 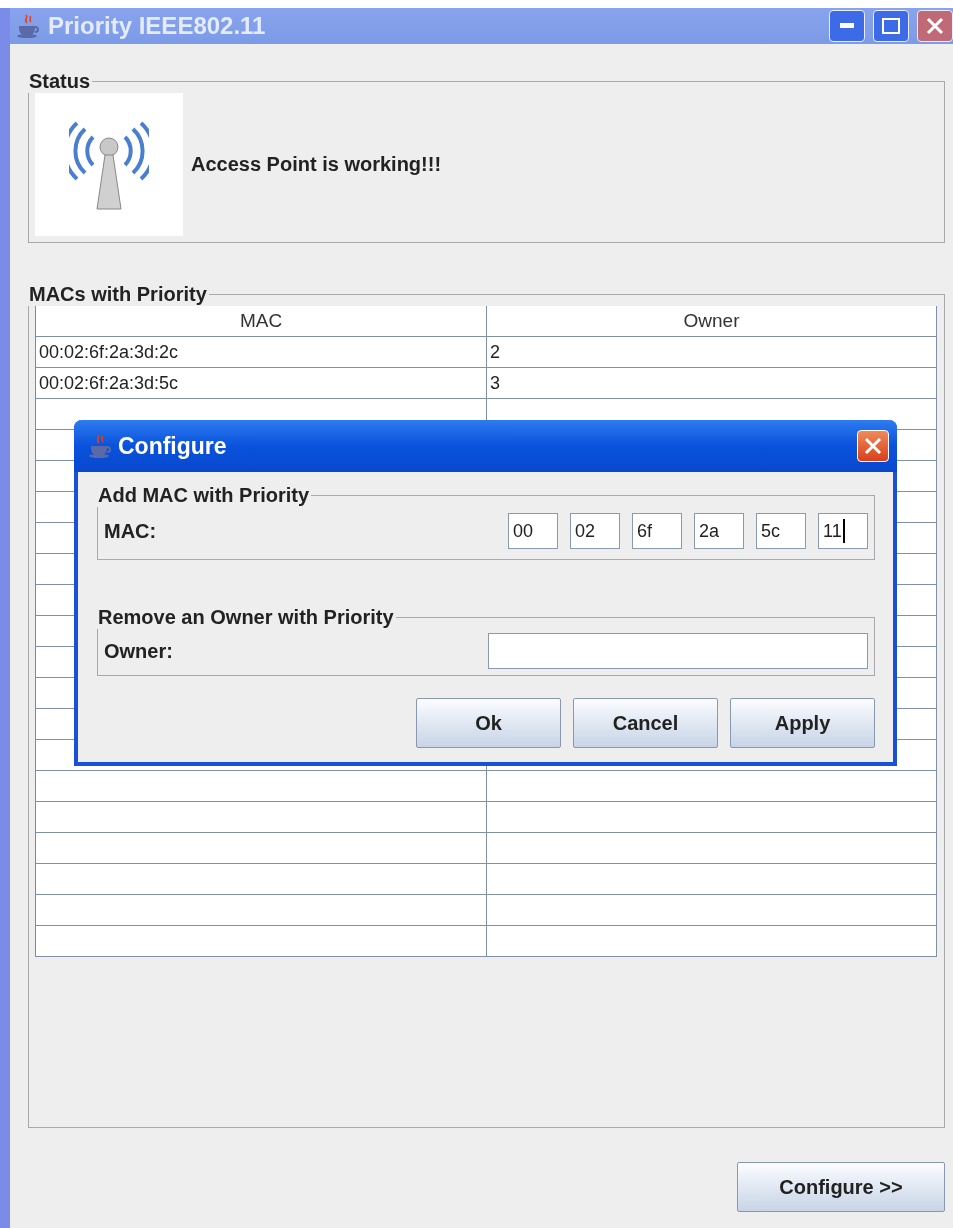 What do you see at coordinates (781, 531) in the screenshot?
I see `mac-octet-field: 5c` at bounding box center [781, 531].